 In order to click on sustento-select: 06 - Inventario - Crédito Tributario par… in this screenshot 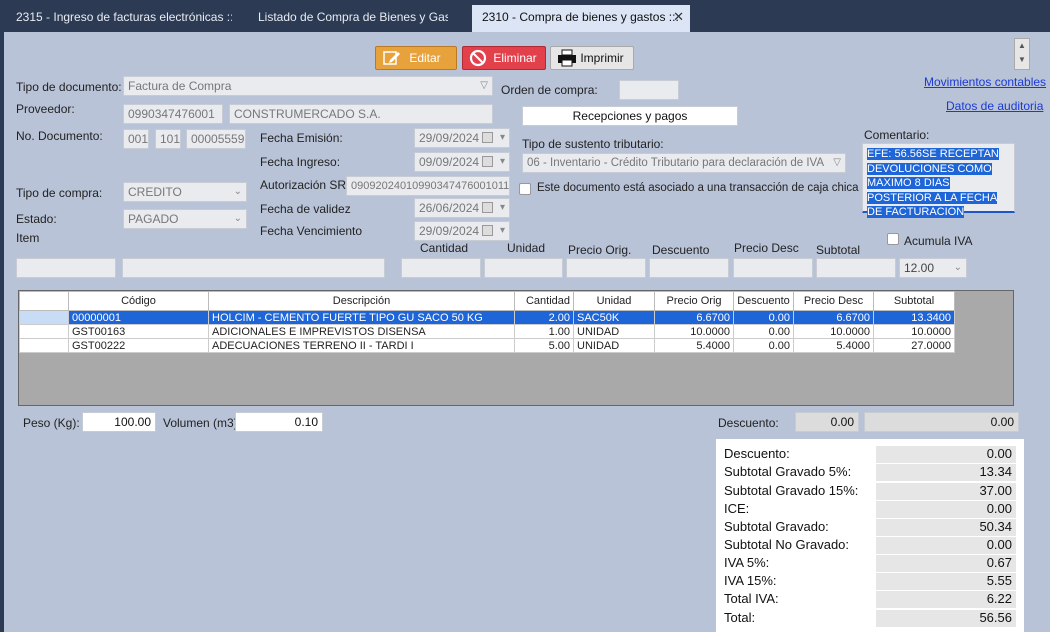, I will do `click(684, 163)`.